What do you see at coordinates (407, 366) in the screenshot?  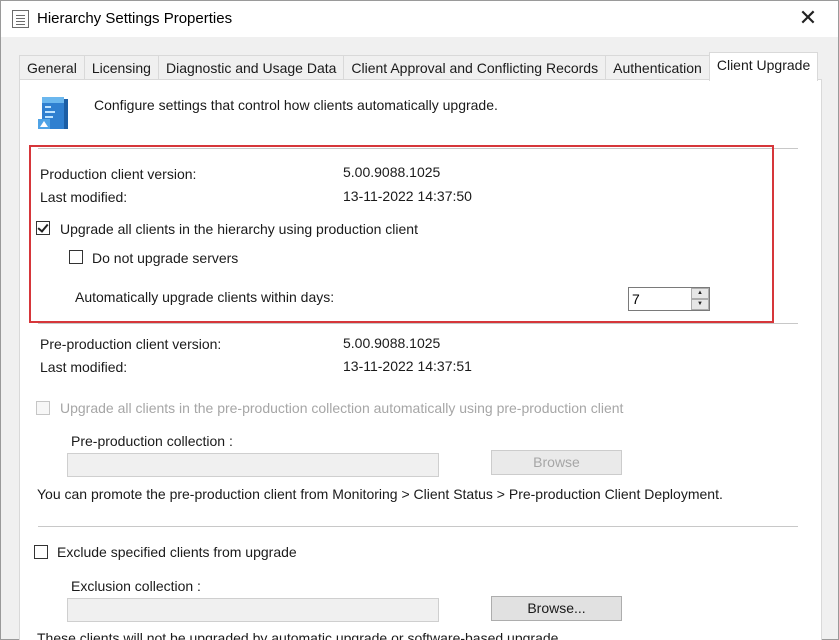 I see `preproduction-modified-value: 13-11-2022 14:37:51` at bounding box center [407, 366].